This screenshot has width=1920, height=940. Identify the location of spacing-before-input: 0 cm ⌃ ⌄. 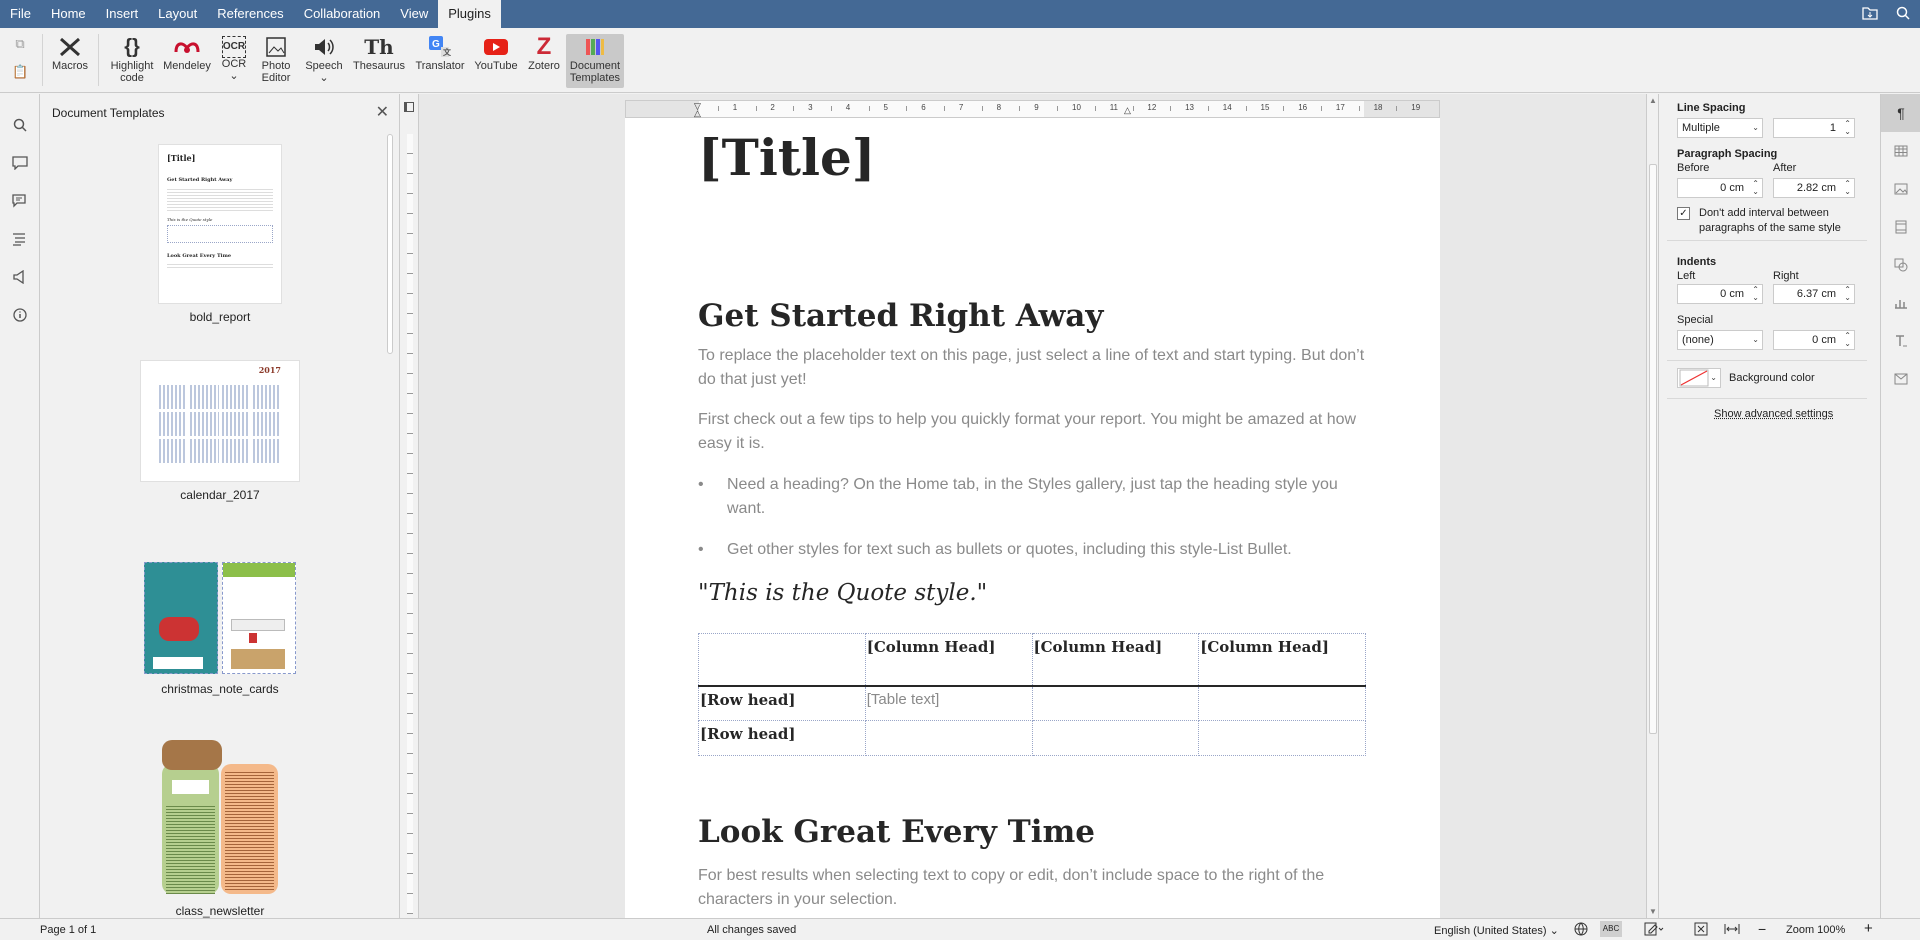
(1720, 188).